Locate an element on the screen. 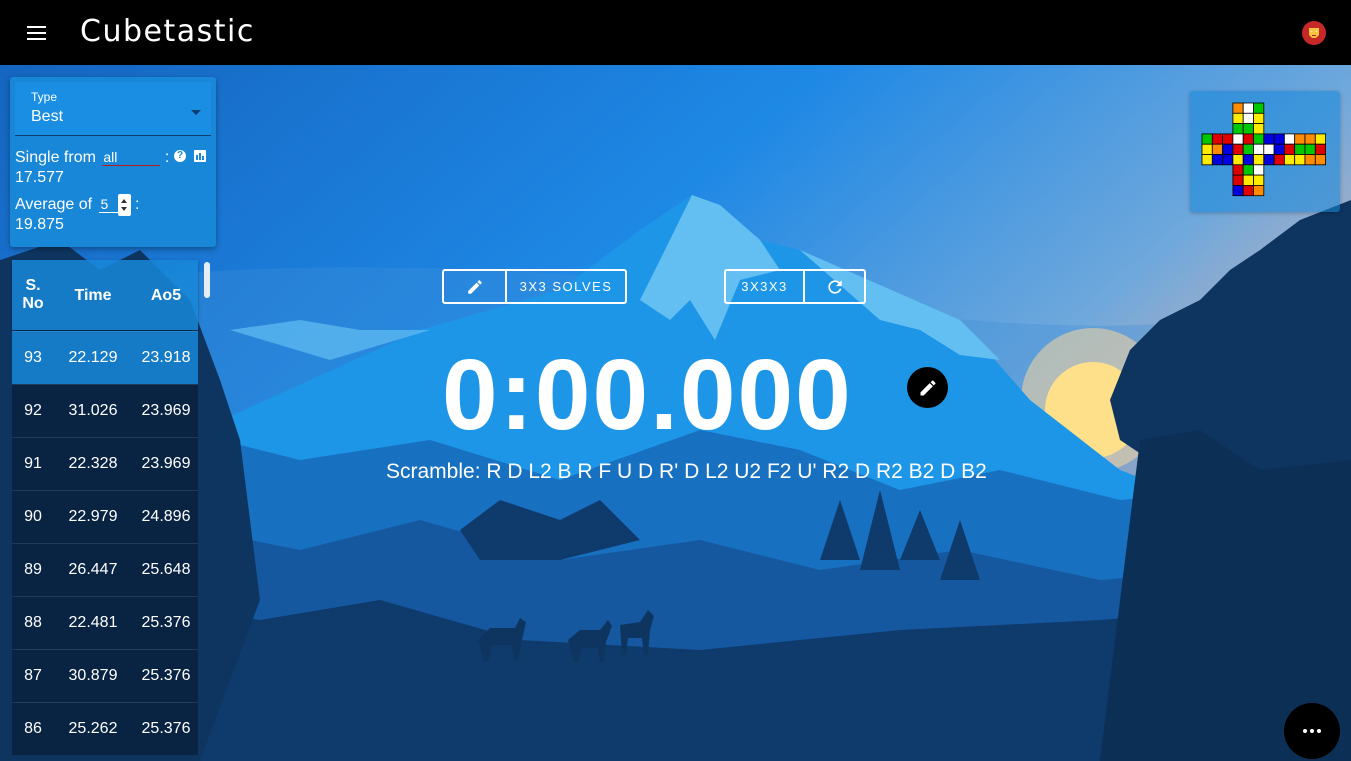  table-scrollbar is located at coordinates (207, 511).